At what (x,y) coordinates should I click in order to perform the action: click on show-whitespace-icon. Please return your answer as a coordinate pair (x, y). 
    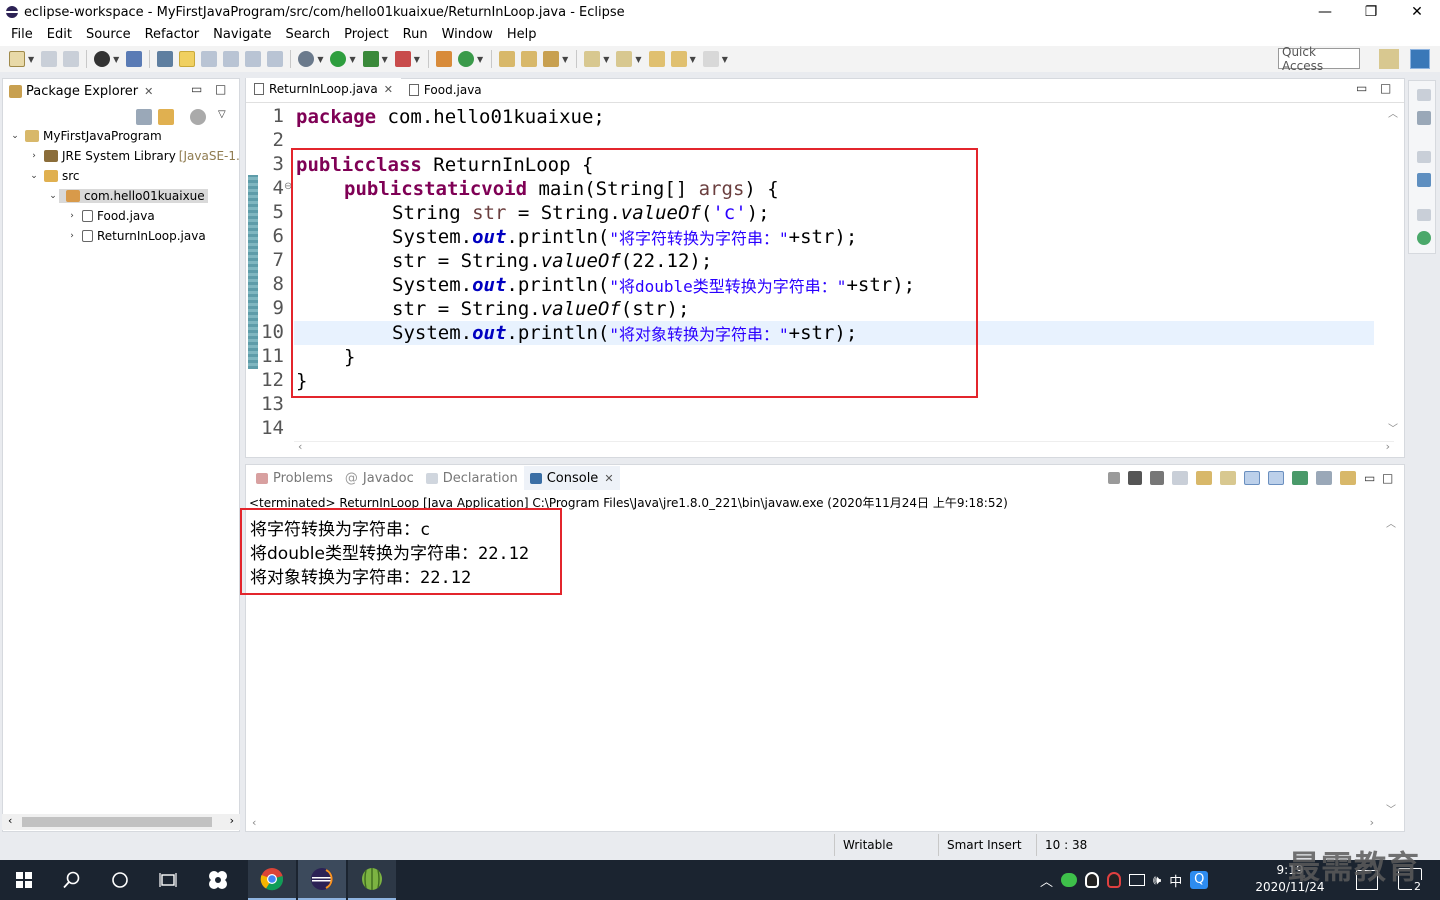
    Looking at the image, I should click on (253, 59).